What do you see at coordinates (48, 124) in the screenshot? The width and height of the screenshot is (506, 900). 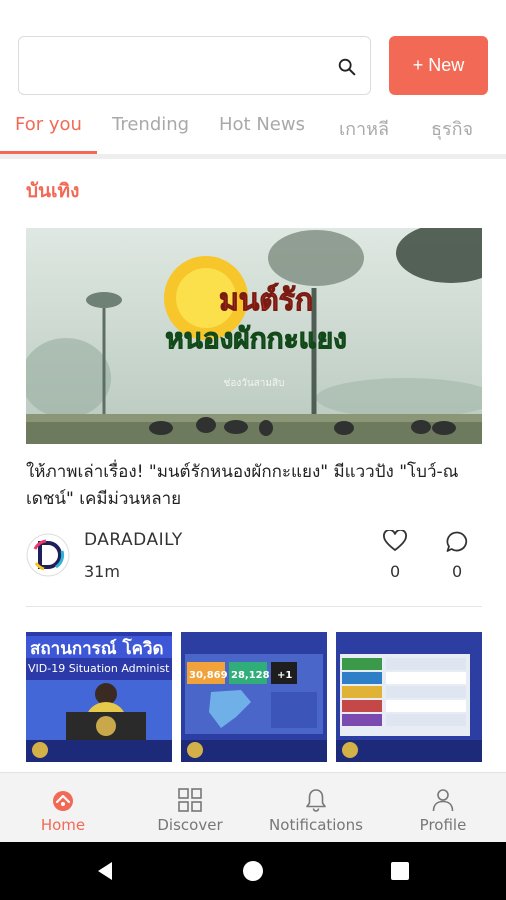 I see `tab-for-you: For you` at bounding box center [48, 124].